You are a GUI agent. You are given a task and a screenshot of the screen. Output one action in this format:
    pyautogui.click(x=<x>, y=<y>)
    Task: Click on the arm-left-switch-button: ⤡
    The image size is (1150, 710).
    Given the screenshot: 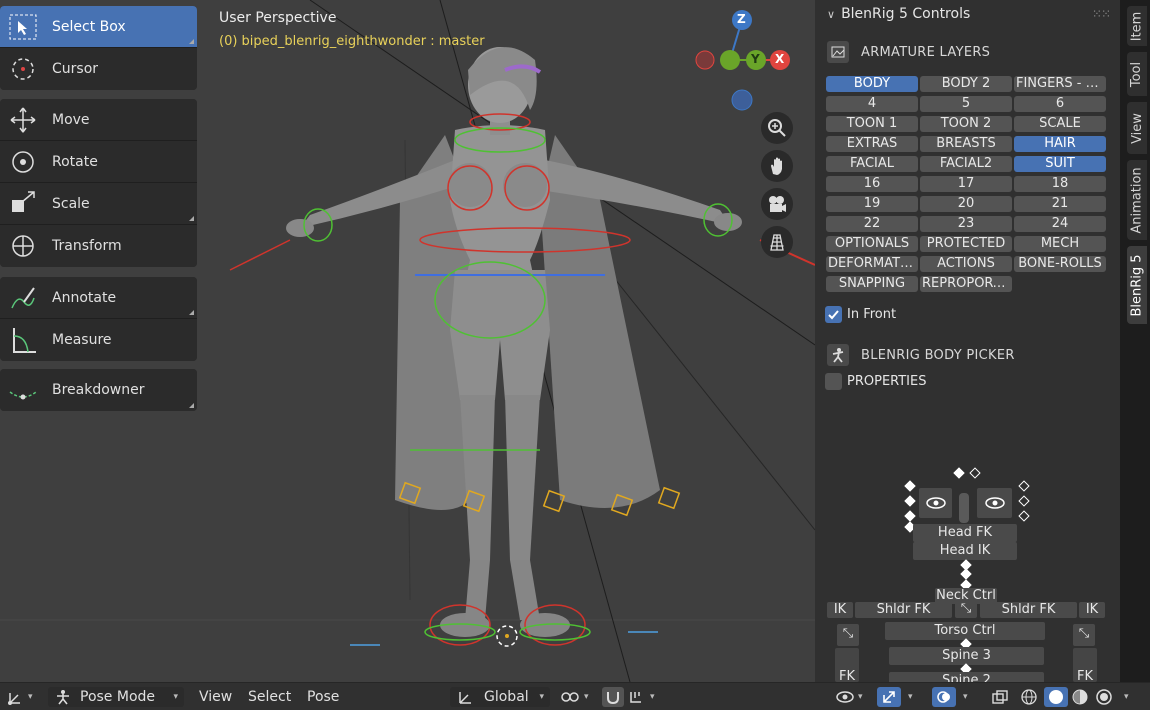 What is the action you would take?
    pyautogui.click(x=848, y=635)
    